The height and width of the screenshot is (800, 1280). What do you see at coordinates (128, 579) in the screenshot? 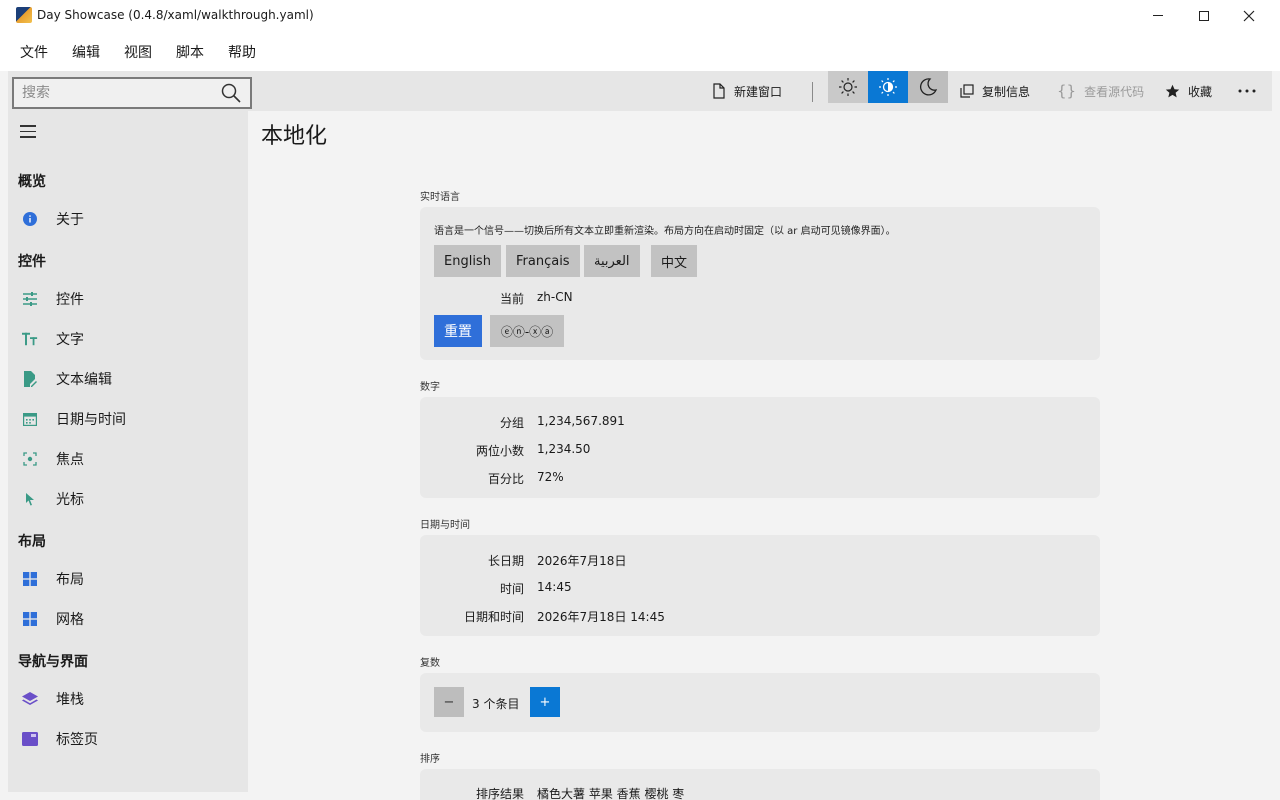
I see `sidebar-item-layout: 布局` at bounding box center [128, 579].